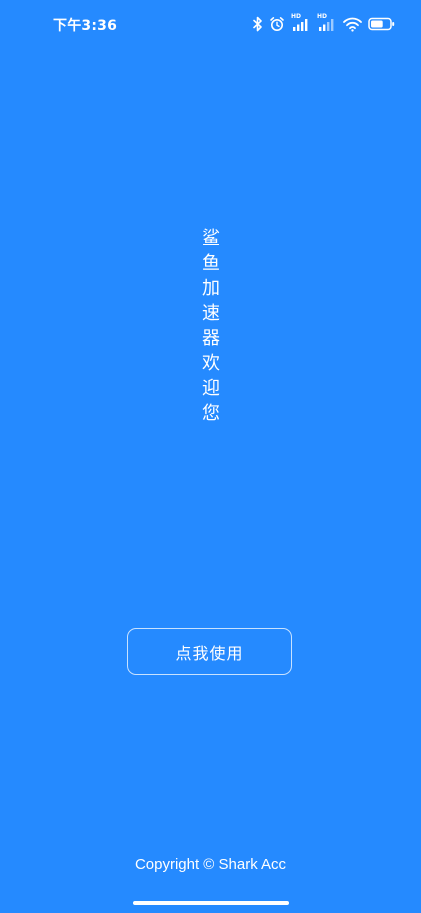 The height and width of the screenshot is (913, 421). Describe the element at coordinates (381, 24) in the screenshot. I see `battery-icon` at that location.